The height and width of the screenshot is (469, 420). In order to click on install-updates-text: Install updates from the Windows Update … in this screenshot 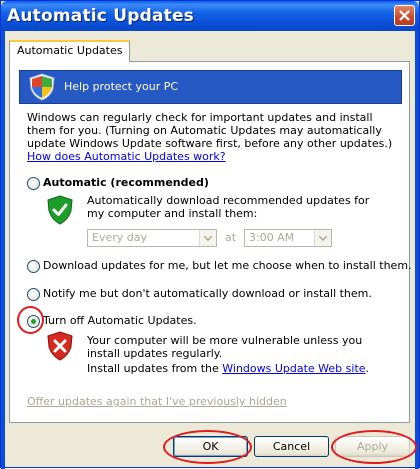, I will do `click(228, 368)`.